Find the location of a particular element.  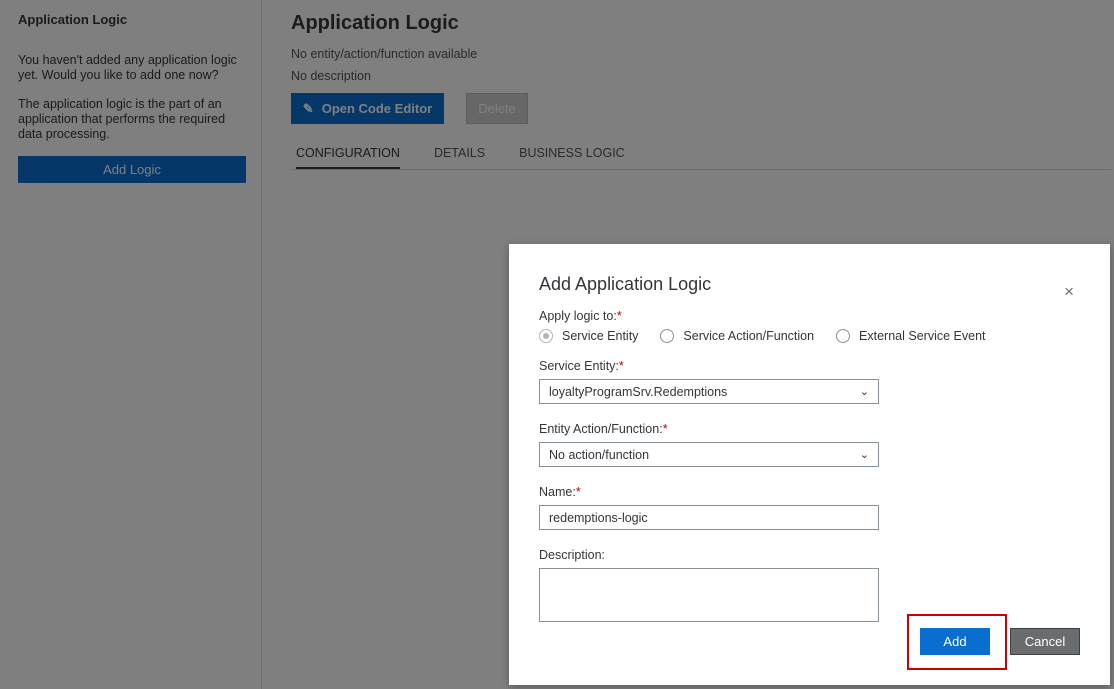

service-entity-value: loyaltyProgramSrv.Redemptions is located at coordinates (638, 391).